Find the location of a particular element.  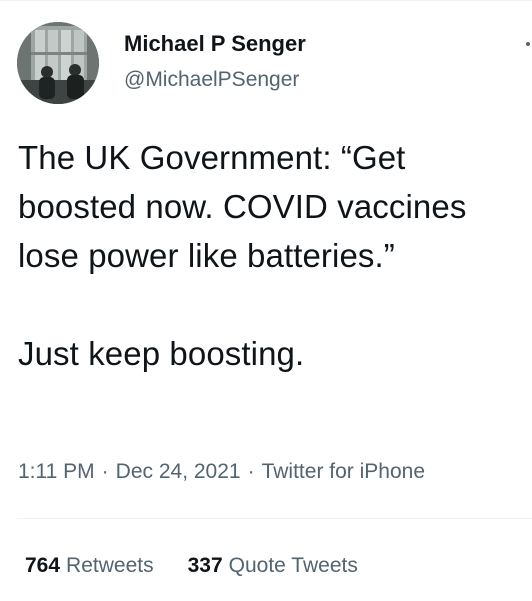

tweet-source: Twitter for iPhone is located at coordinates (343, 471).